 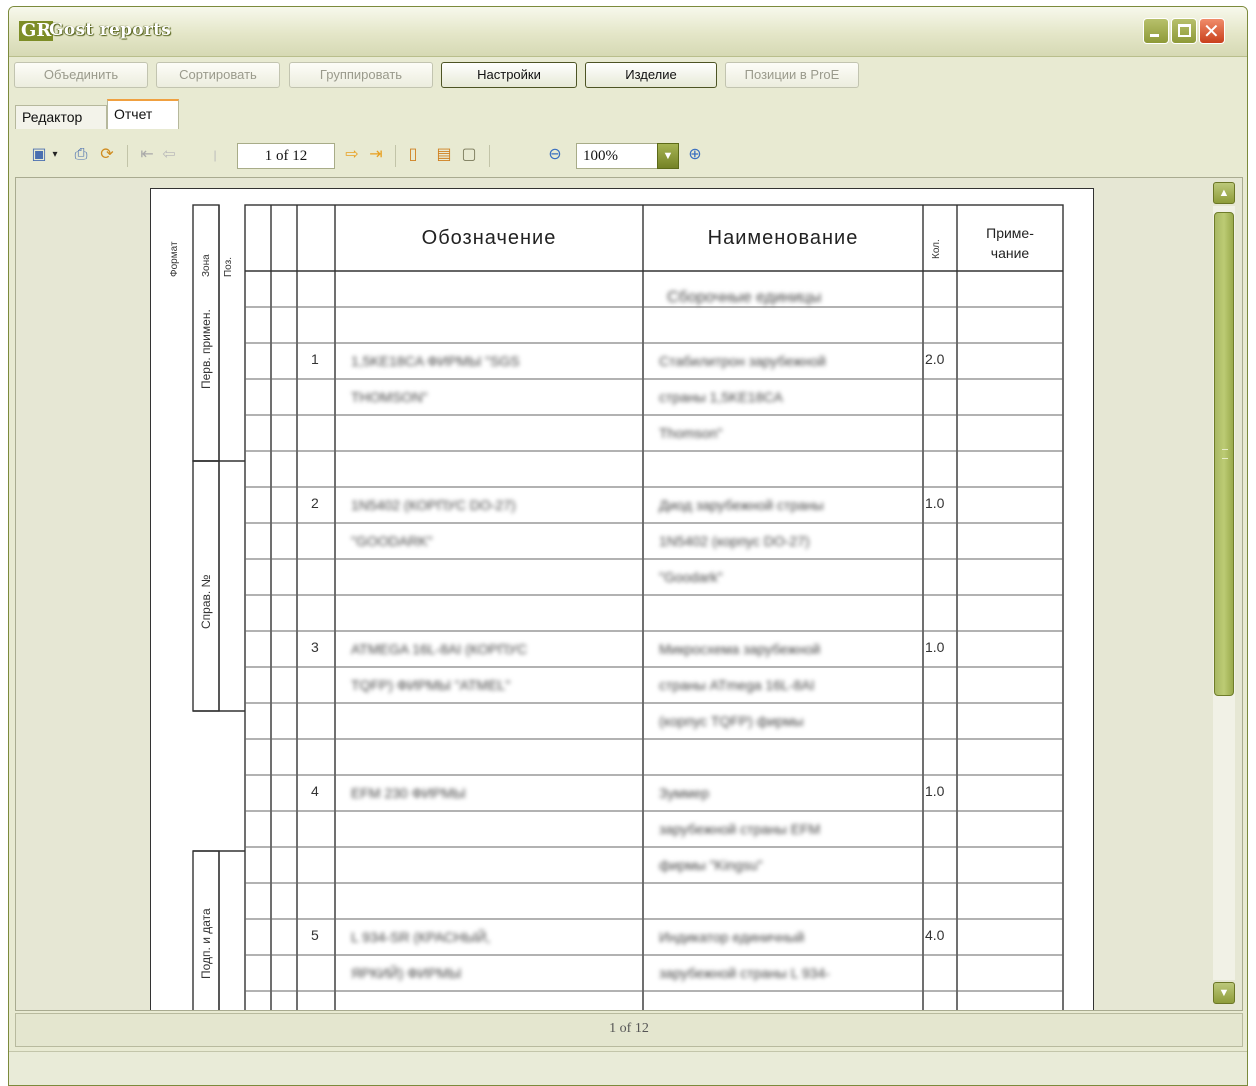 What do you see at coordinates (691, 577) in the screenshot?
I see `item-name: "Goodark"` at bounding box center [691, 577].